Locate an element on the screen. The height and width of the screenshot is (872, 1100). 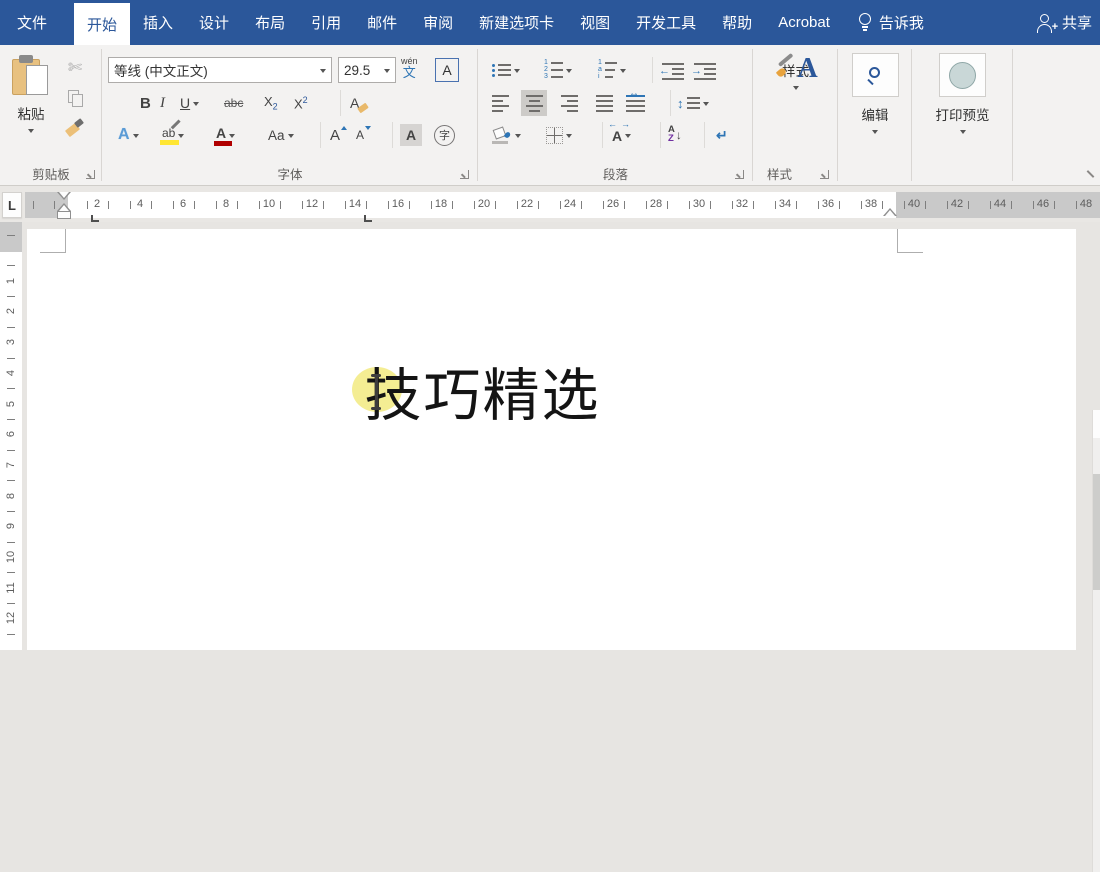
tab-新建选项卡: 新建选项卡 is located at coordinates (516, 22).